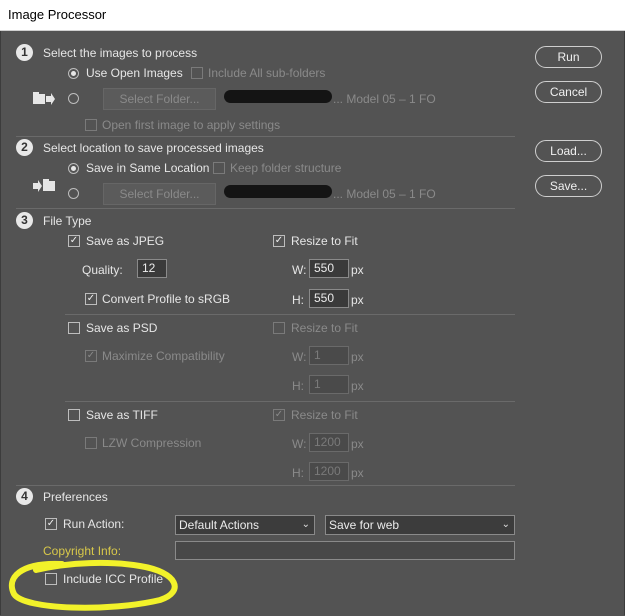 This screenshot has height=616, width=625. What do you see at coordinates (191, 125) in the screenshot?
I see `open-first-image-label: Open first image to apply settings` at bounding box center [191, 125].